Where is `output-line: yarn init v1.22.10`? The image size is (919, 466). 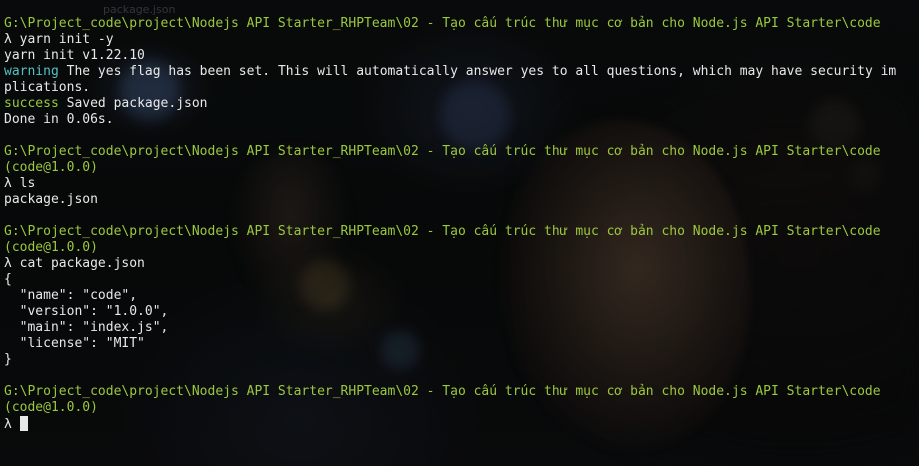
output-line: yarn init v1.22.10 is located at coordinates (461, 56).